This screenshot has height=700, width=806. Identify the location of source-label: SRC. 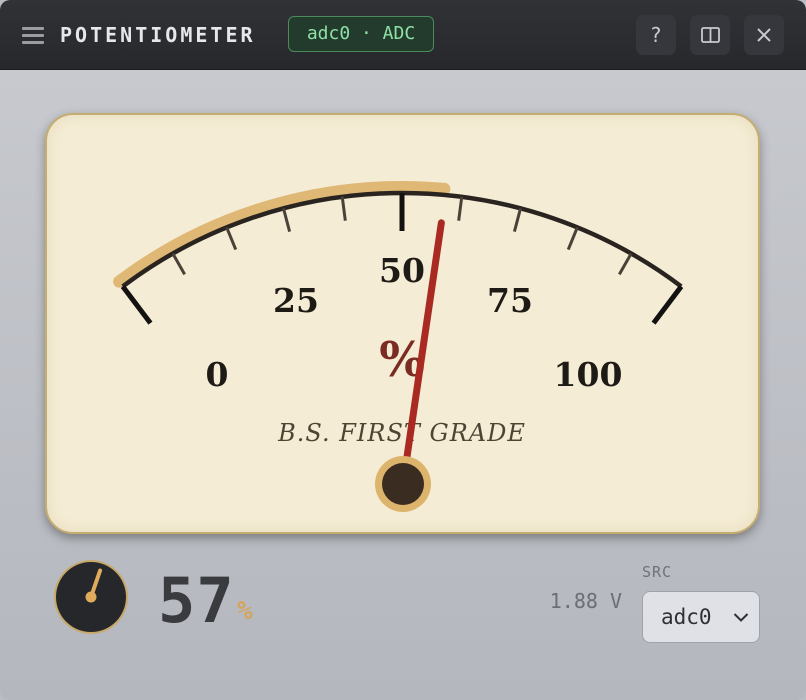
(657, 572).